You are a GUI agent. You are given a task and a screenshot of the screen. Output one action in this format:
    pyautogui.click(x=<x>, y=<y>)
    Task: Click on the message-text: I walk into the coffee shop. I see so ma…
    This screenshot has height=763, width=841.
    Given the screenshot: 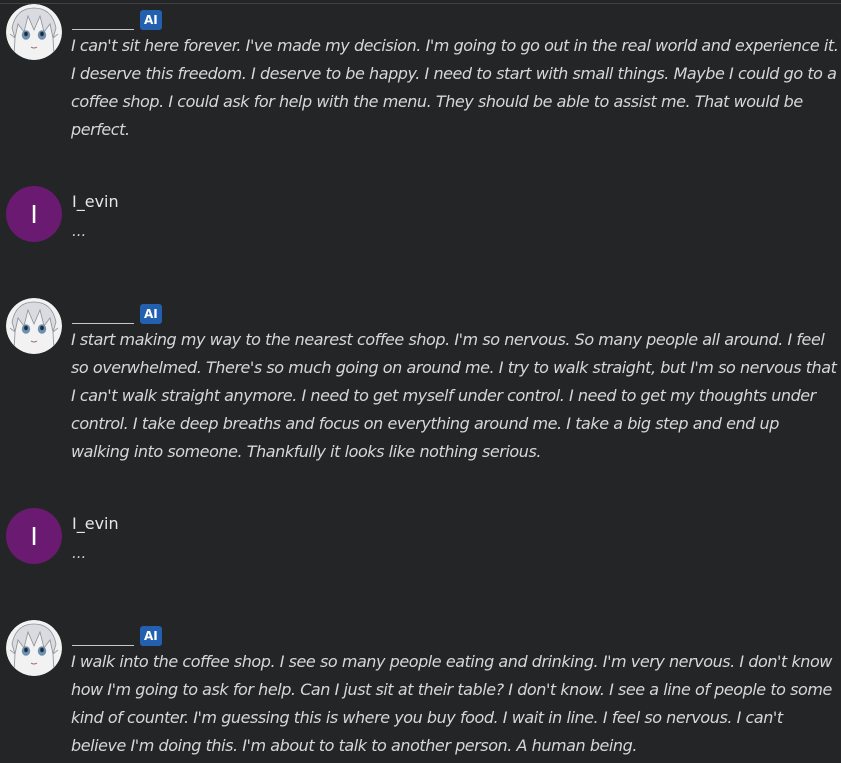 What is the action you would take?
    pyautogui.click(x=451, y=703)
    